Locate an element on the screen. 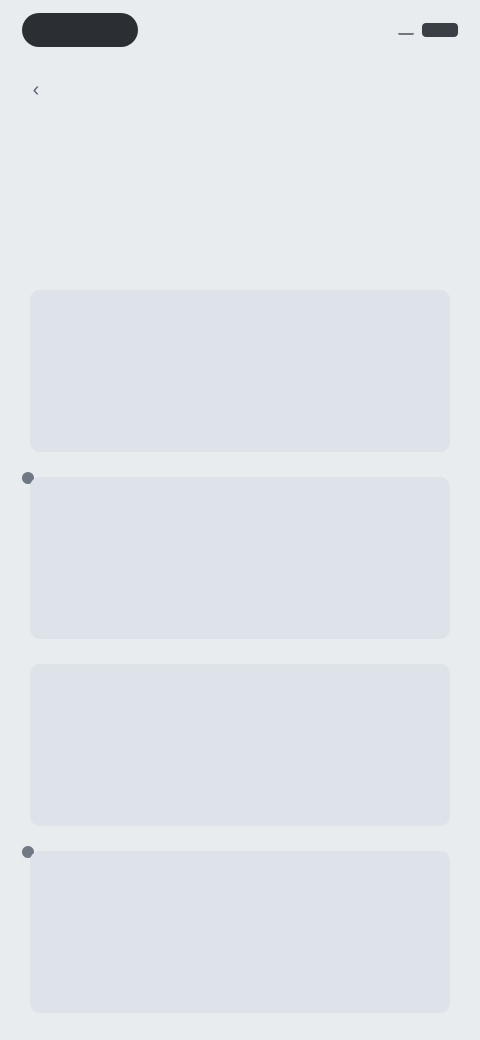  pill-button is located at coordinates (80, 30).